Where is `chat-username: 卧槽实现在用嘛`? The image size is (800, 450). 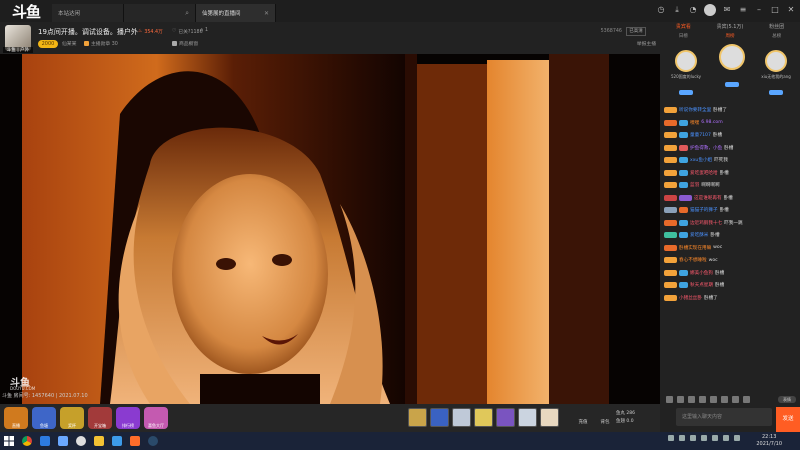
chat-username: 卧槽实现在用嘛 is located at coordinates (695, 248).